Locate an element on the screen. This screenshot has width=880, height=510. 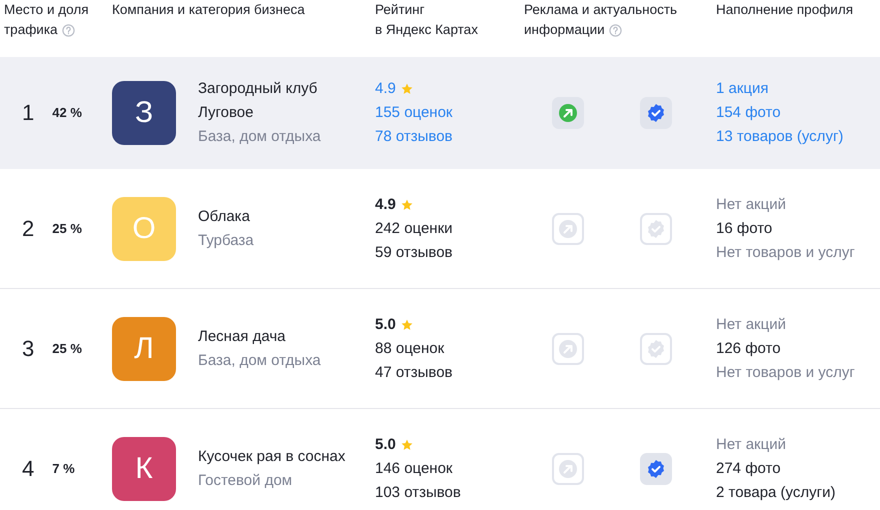
column-header: трафика is located at coordinates (31, 30).